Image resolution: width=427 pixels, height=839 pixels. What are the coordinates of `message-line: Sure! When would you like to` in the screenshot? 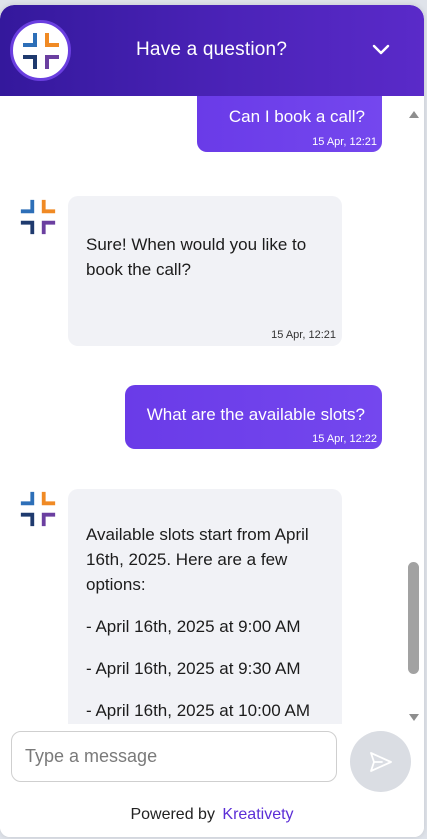 It's located at (196, 244).